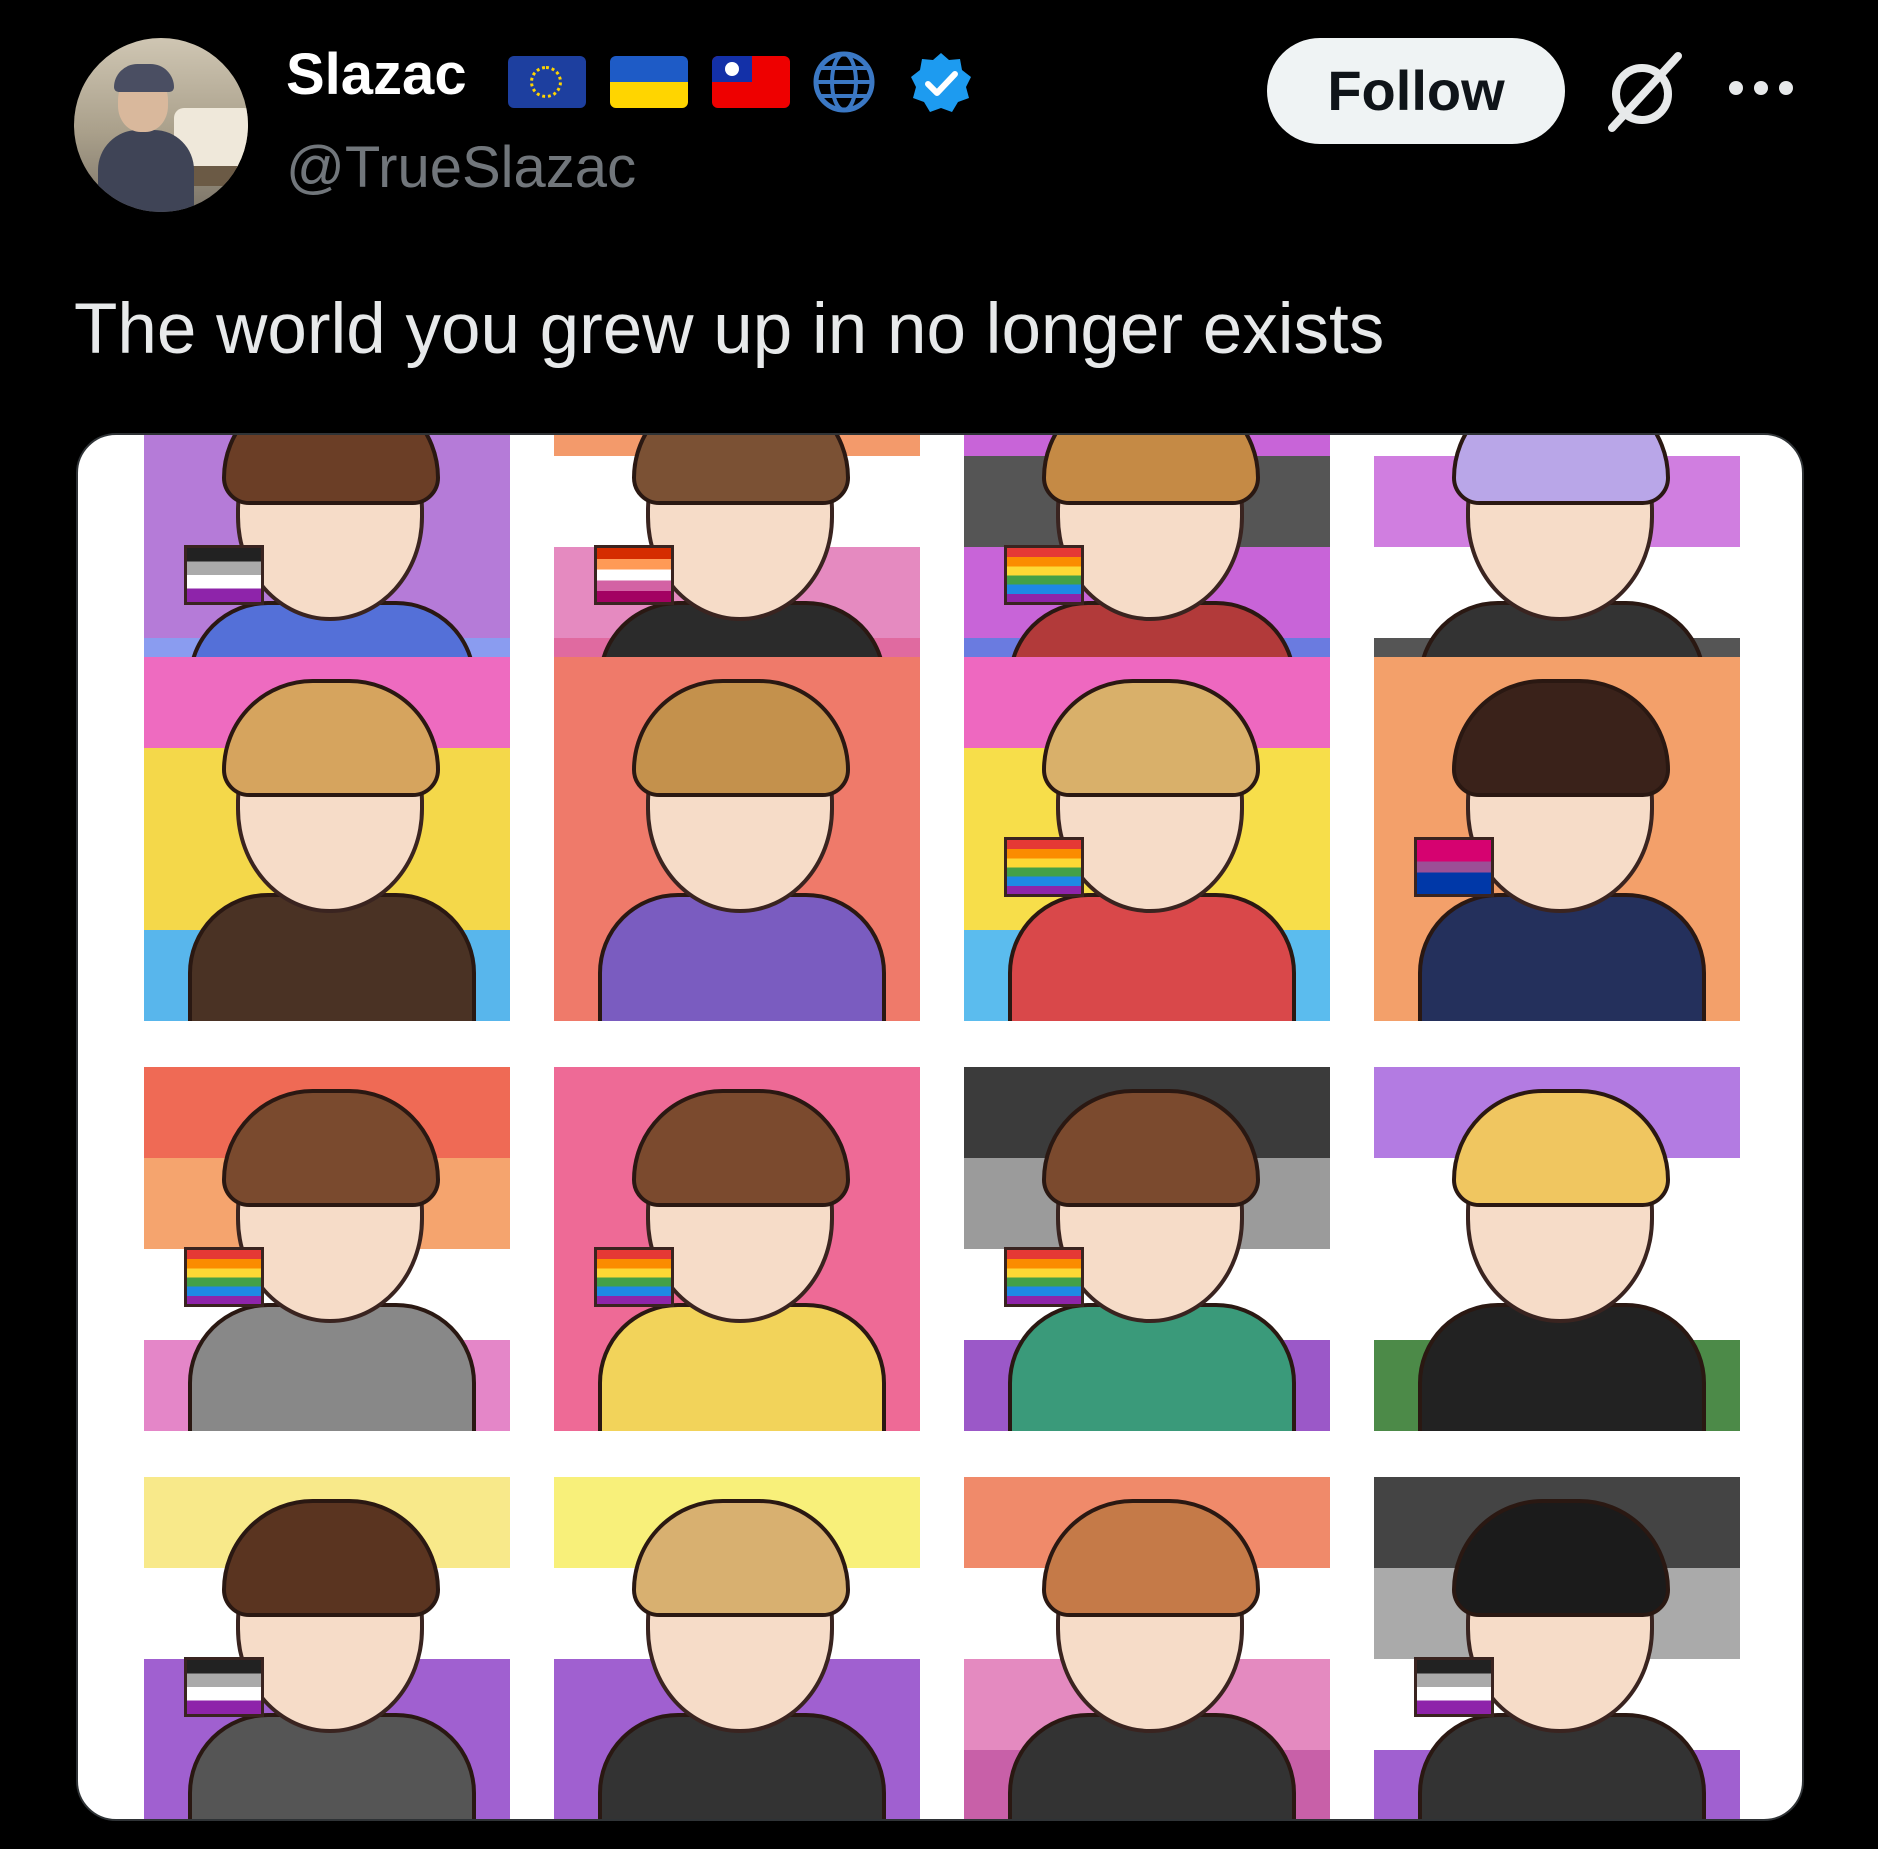 Image resolution: width=1878 pixels, height=1849 pixels. I want to click on ukraine-flag-icon, so click(649, 82).